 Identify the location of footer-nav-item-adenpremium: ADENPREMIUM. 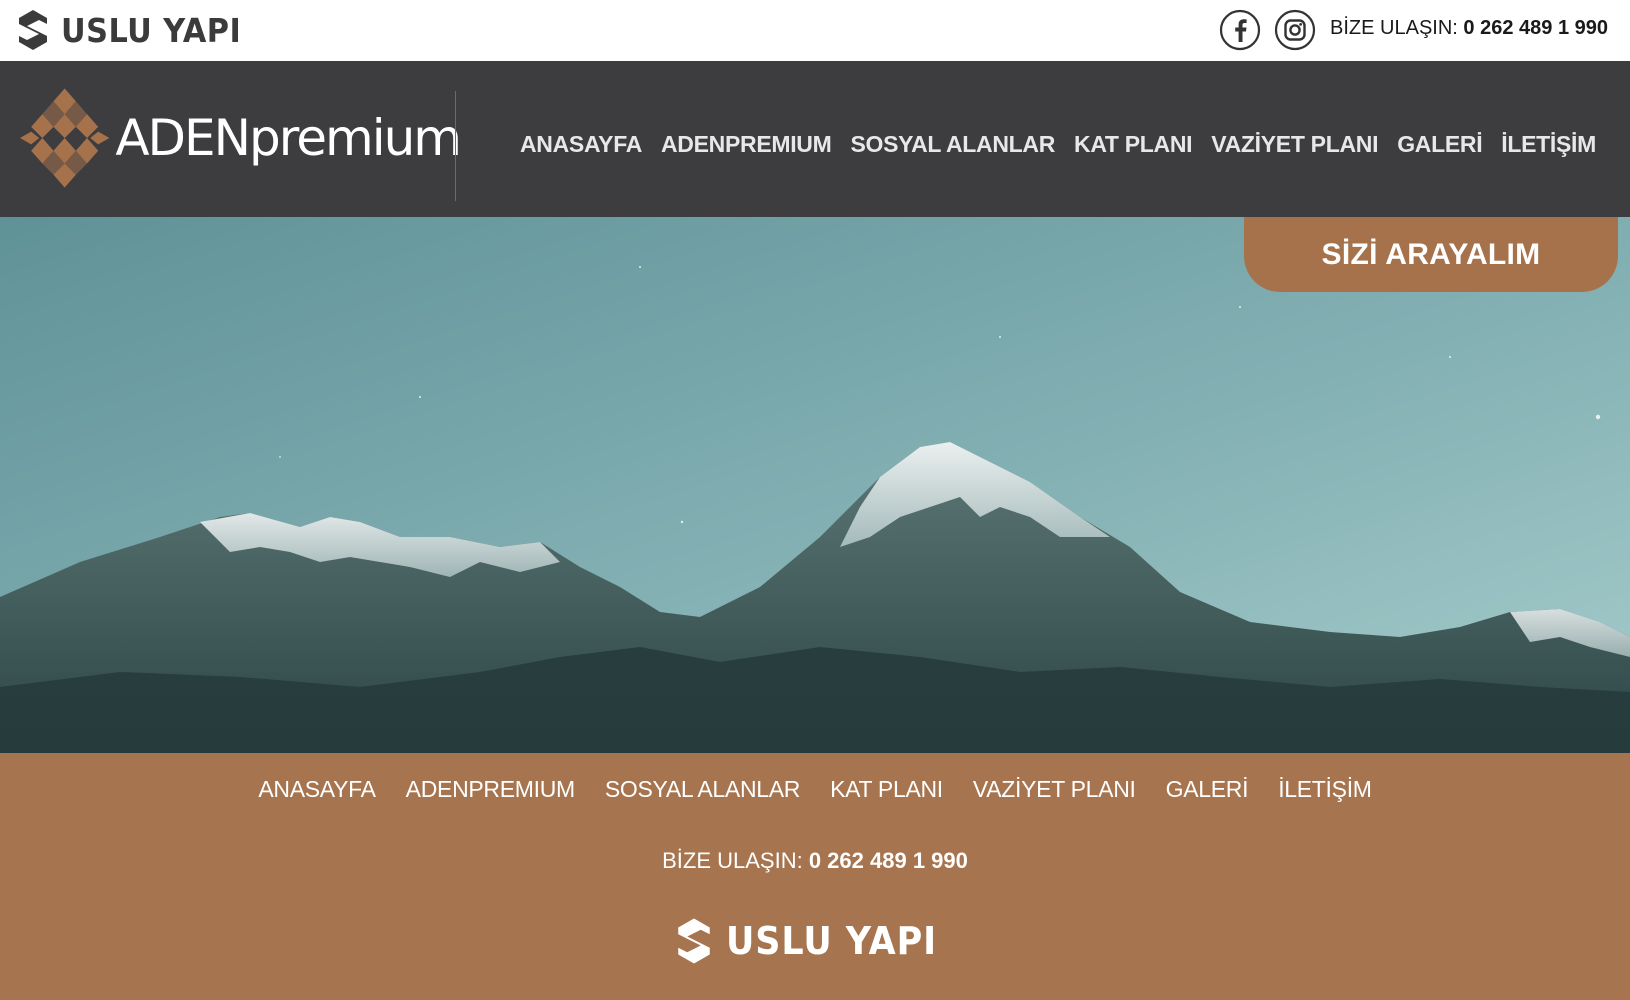
(491, 789).